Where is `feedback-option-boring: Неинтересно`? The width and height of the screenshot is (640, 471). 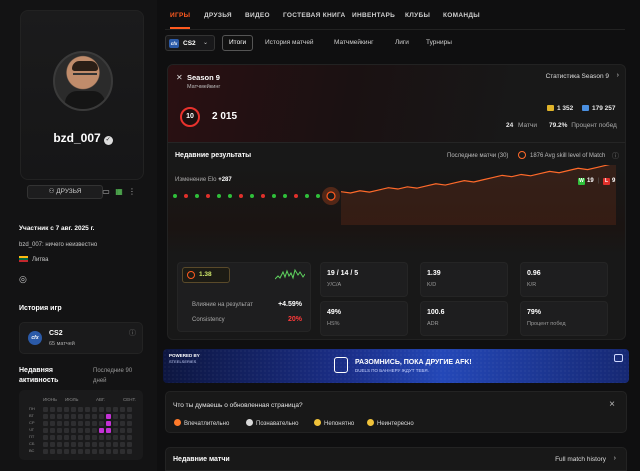
feedback-option-boring: Неинтересно is located at coordinates (390, 423).